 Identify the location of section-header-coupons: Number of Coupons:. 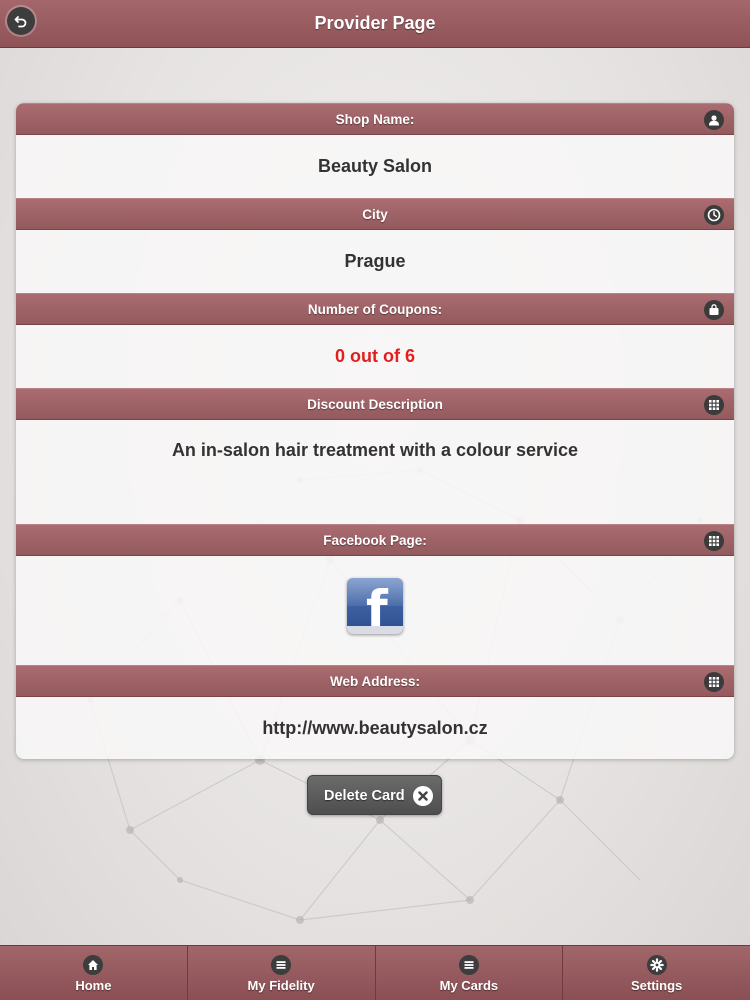
(375, 309).